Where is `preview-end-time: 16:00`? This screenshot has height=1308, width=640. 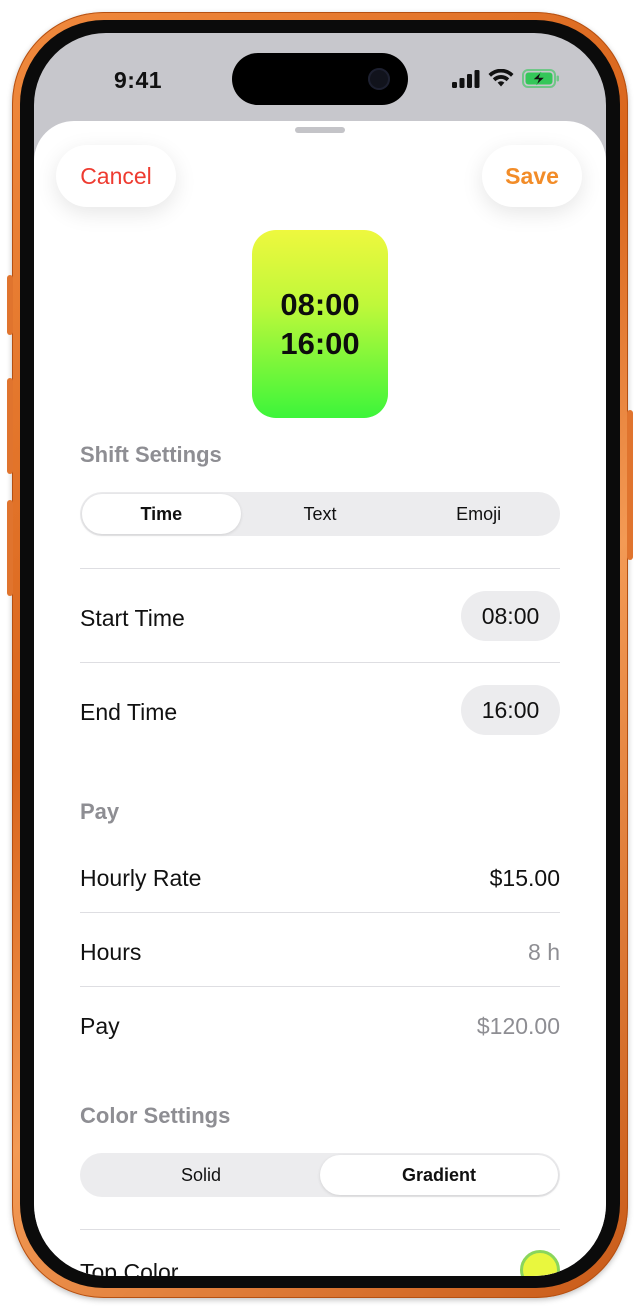
preview-end-time: 16:00 is located at coordinates (320, 343).